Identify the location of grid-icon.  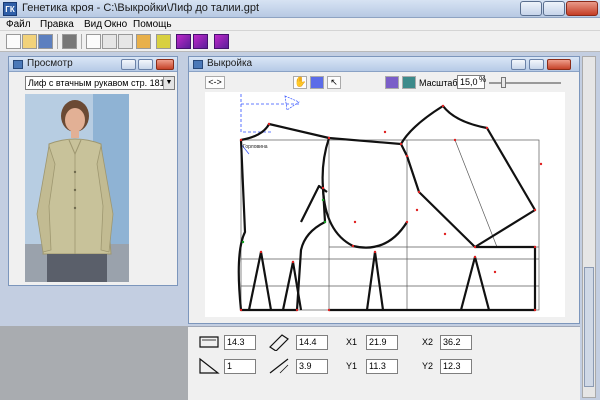
(409, 82).